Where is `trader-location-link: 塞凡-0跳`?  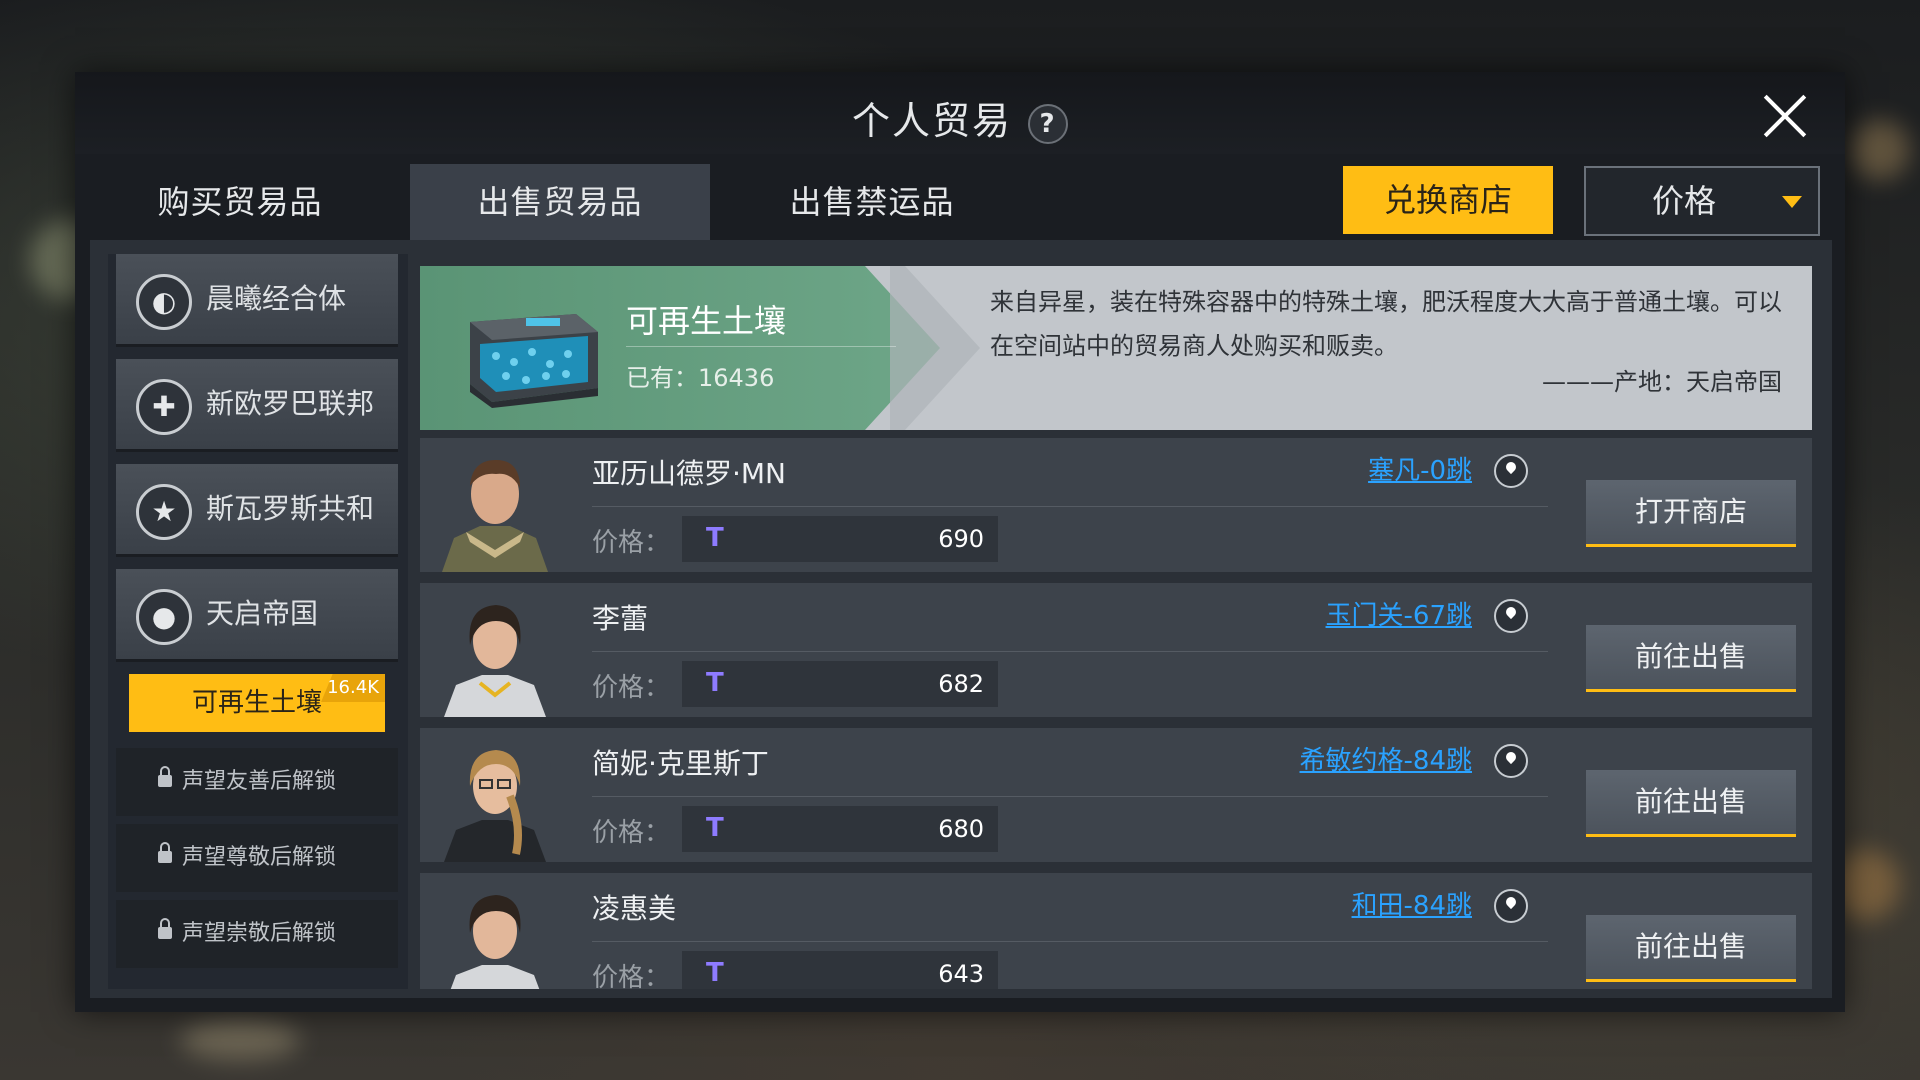
trader-location-link: 塞凡-0跳 is located at coordinates (1420, 468).